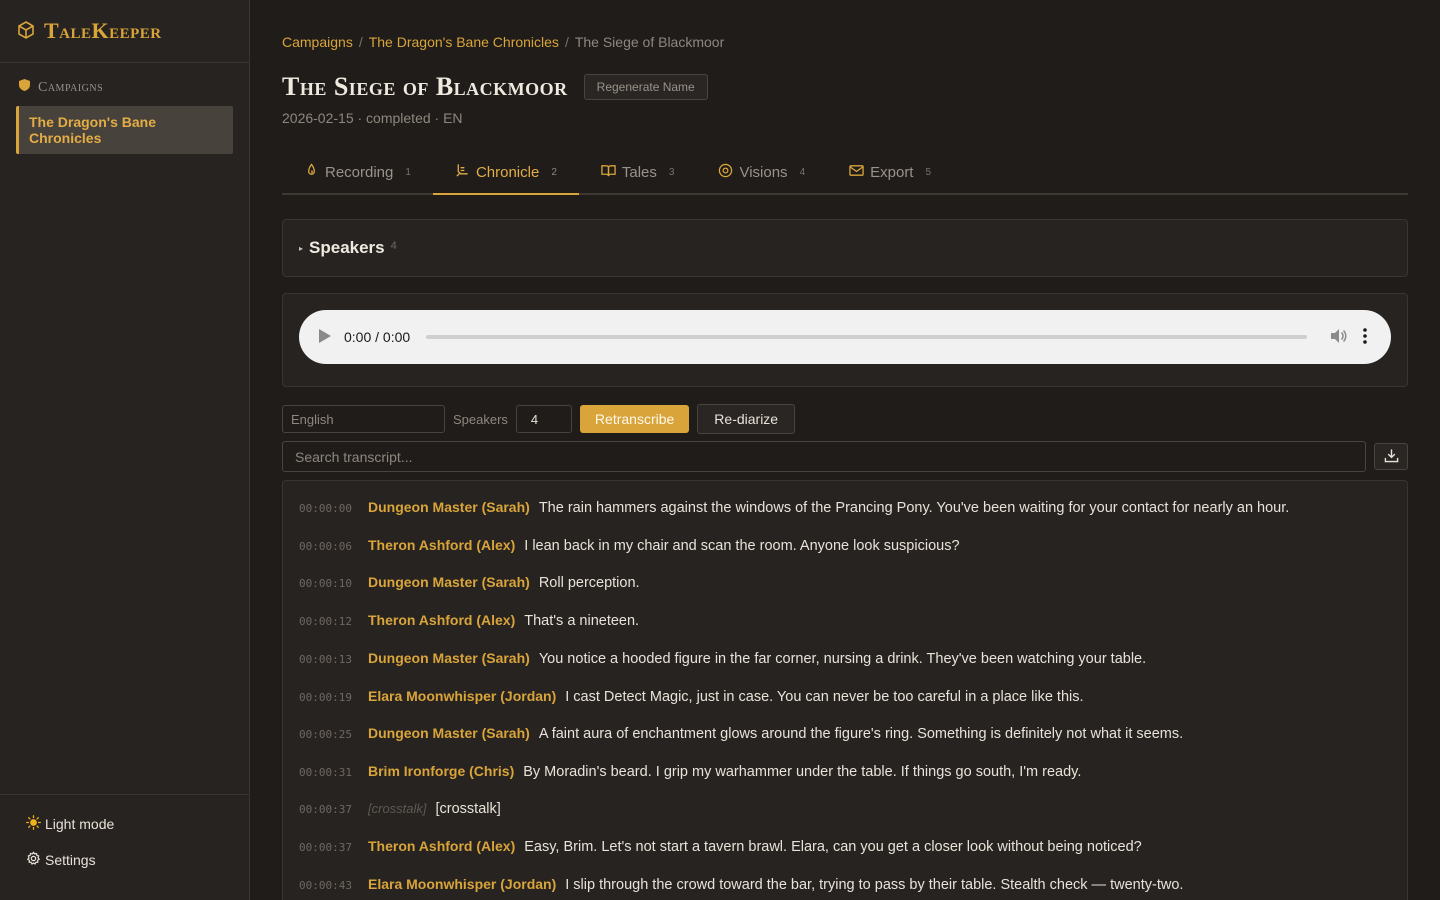 The width and height of the screenshot is (1440, 900). What do you see at coordinates (802, 172) in the screenshot?
I see `tab-number: 4` at bounding box center [802, 172].